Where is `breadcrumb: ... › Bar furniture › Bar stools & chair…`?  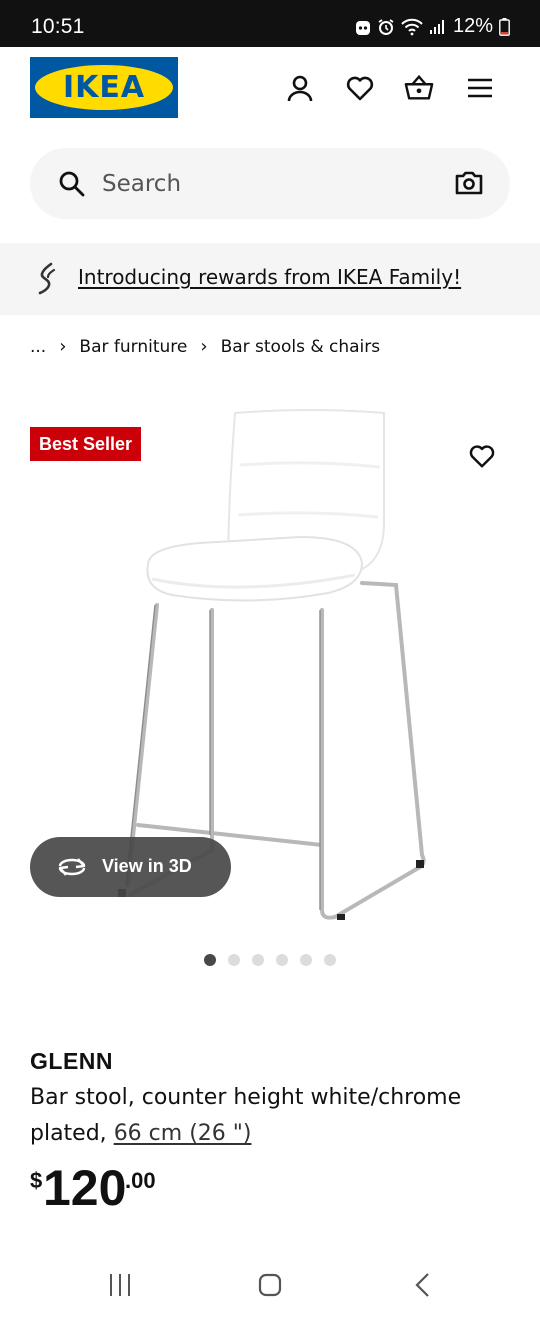 breadcrumb: ... › Bar furniture › Bar stools & chair… is located at coordinates (205, 346).